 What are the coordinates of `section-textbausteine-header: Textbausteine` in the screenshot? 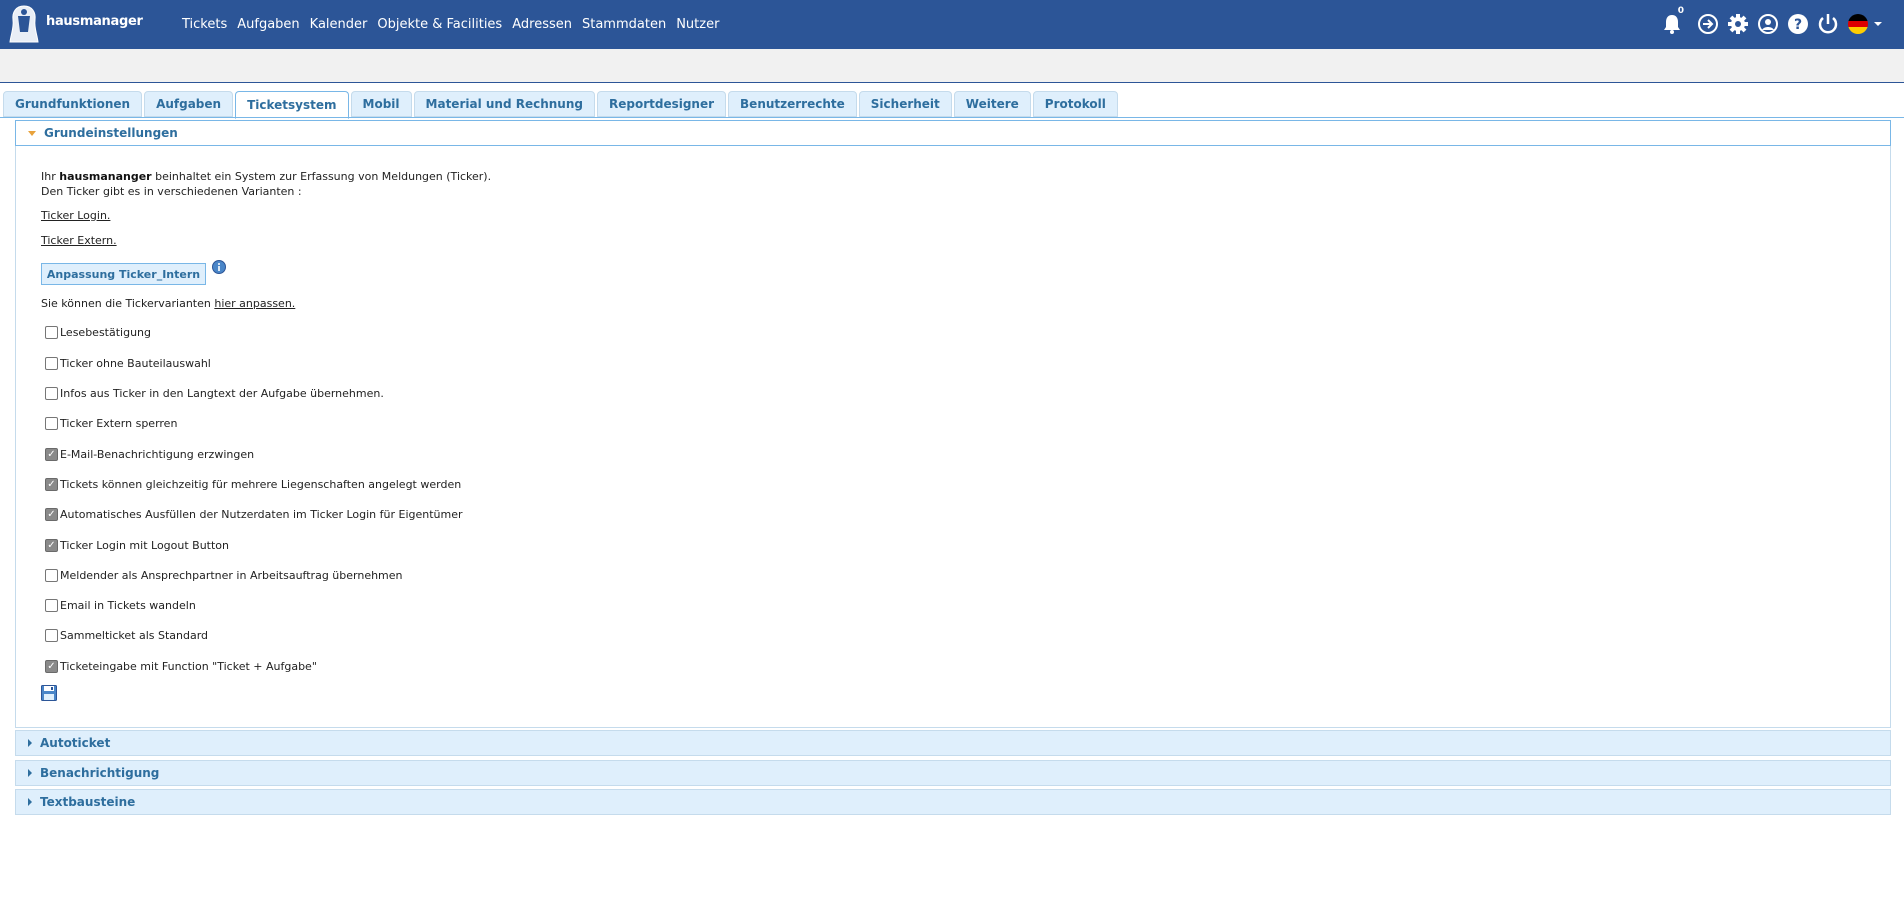 It's located at (953, 802).